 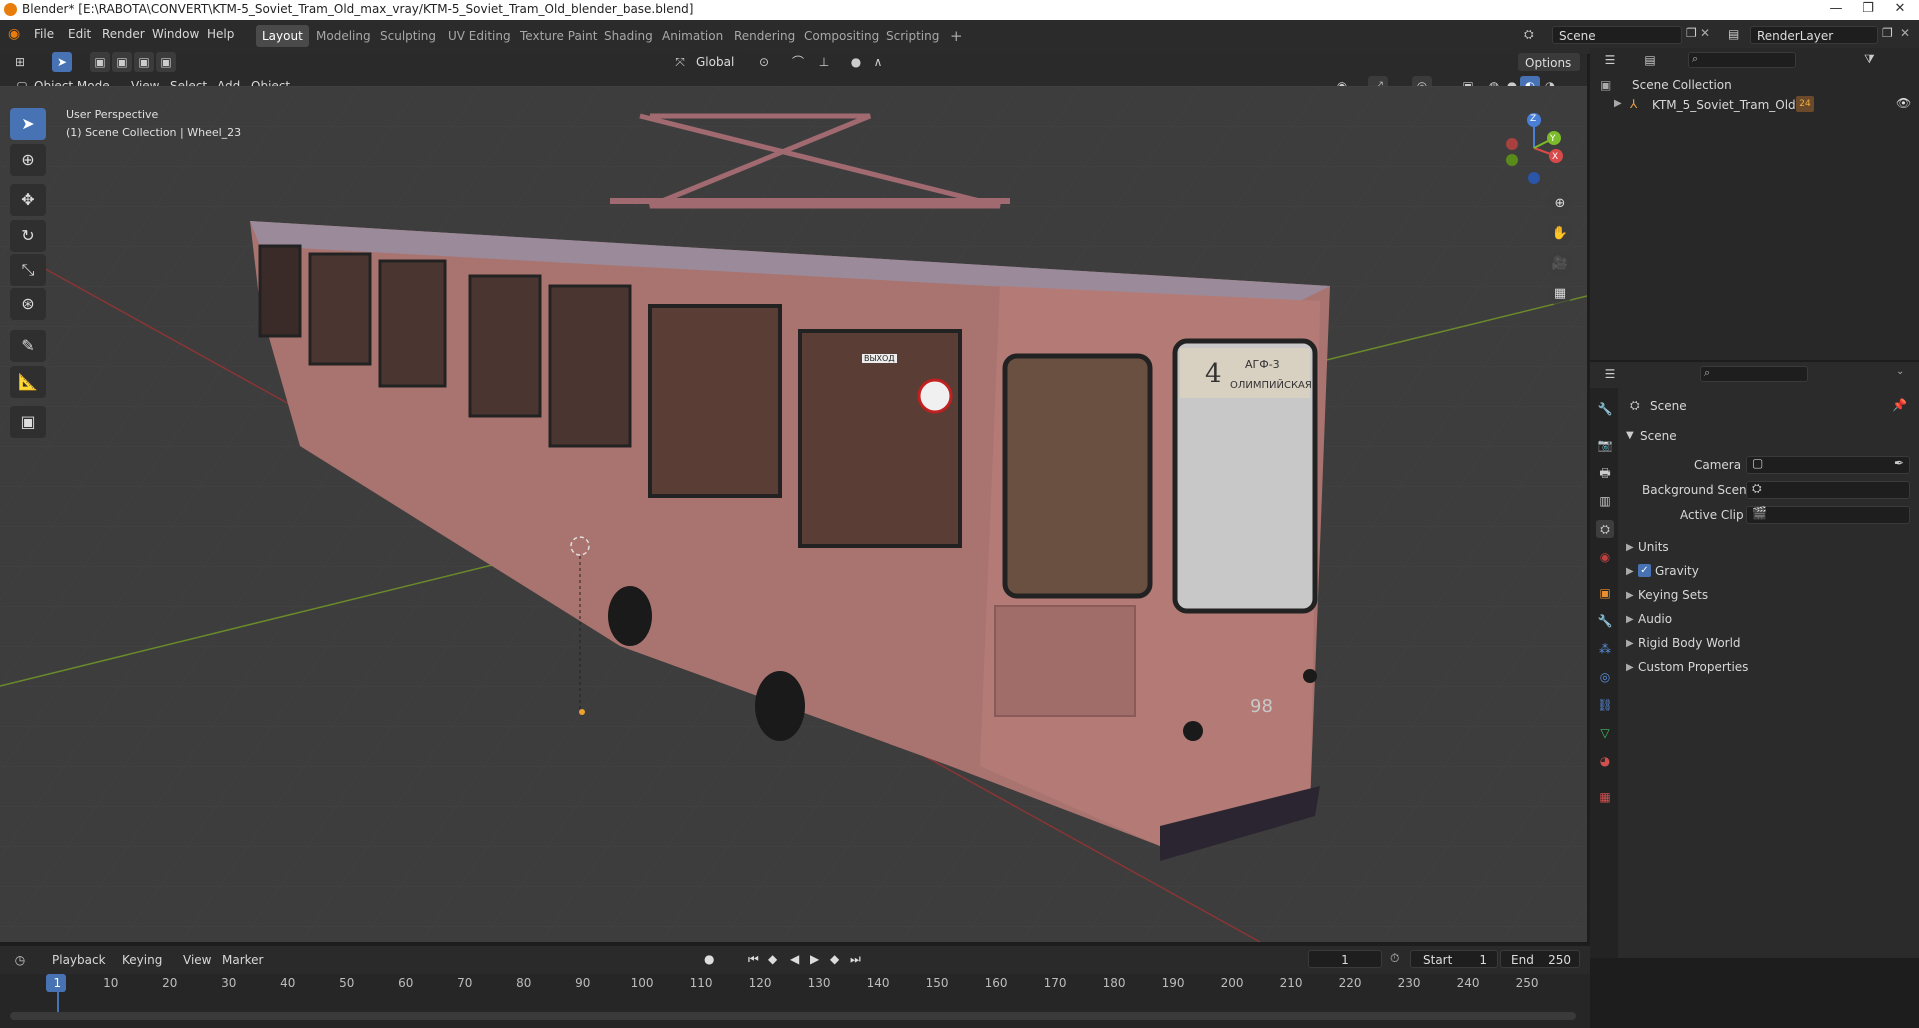 What do you see at coordinates (28, 304) in the screenshot?
I see `transform-tool: ⊛` at bounding box center [28, 304].